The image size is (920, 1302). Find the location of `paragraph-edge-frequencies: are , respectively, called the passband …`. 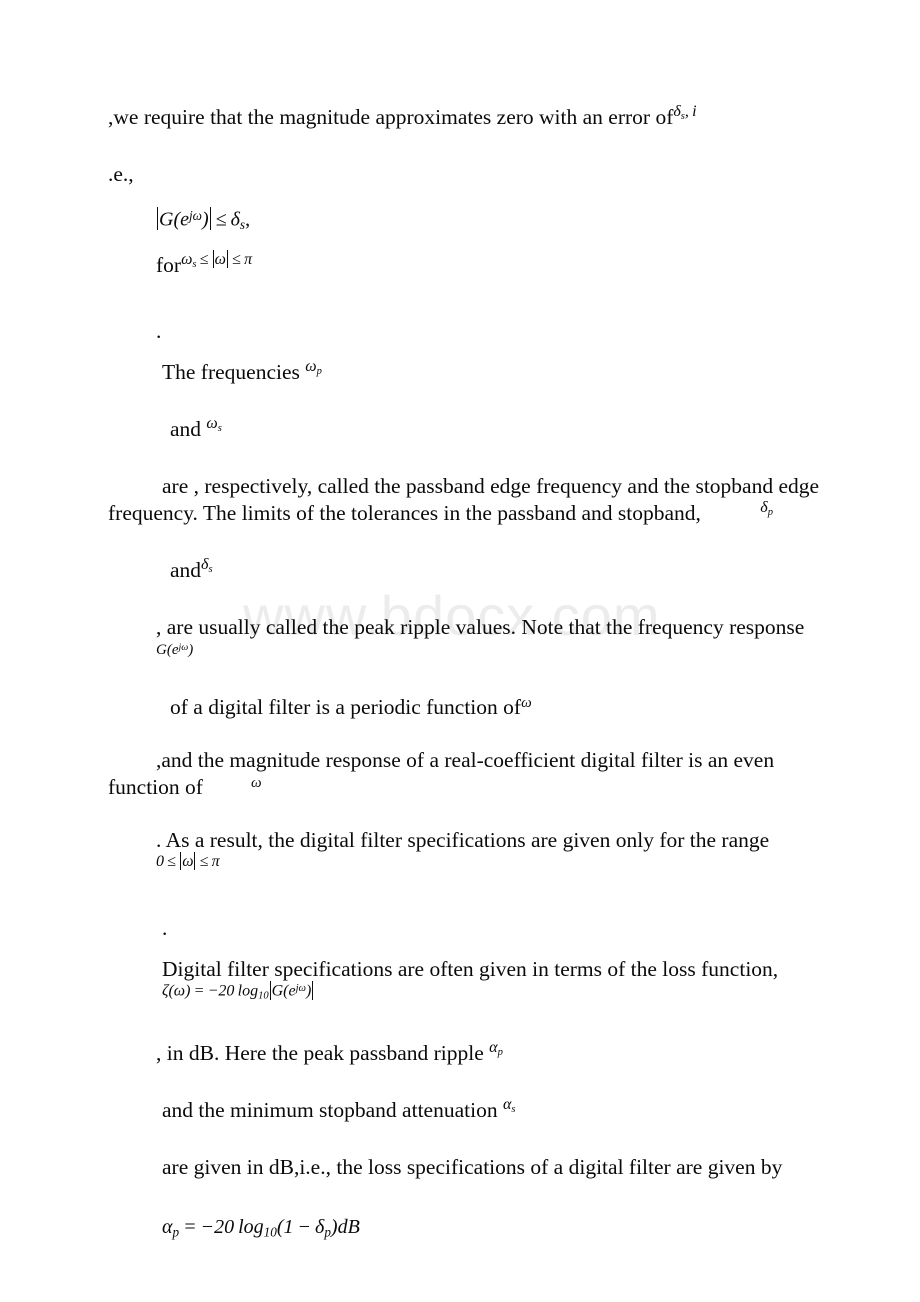

paragraph-edge-frequencies: are , respectively, called the passband … is located at coordinates (464, 503).